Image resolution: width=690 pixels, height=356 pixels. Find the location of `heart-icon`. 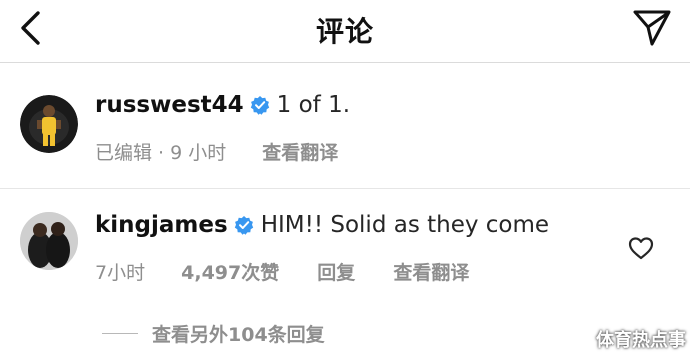

heart-icon is located at coordinates (641, 248).